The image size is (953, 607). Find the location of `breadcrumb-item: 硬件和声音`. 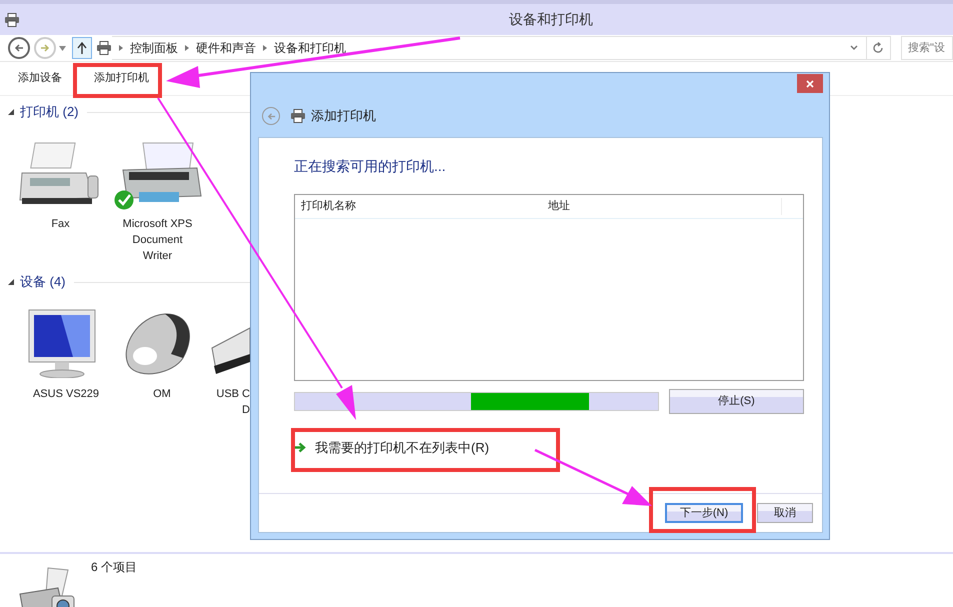

breadcrumb-item: 硬件和声音 is located at coordinates (226, 48).